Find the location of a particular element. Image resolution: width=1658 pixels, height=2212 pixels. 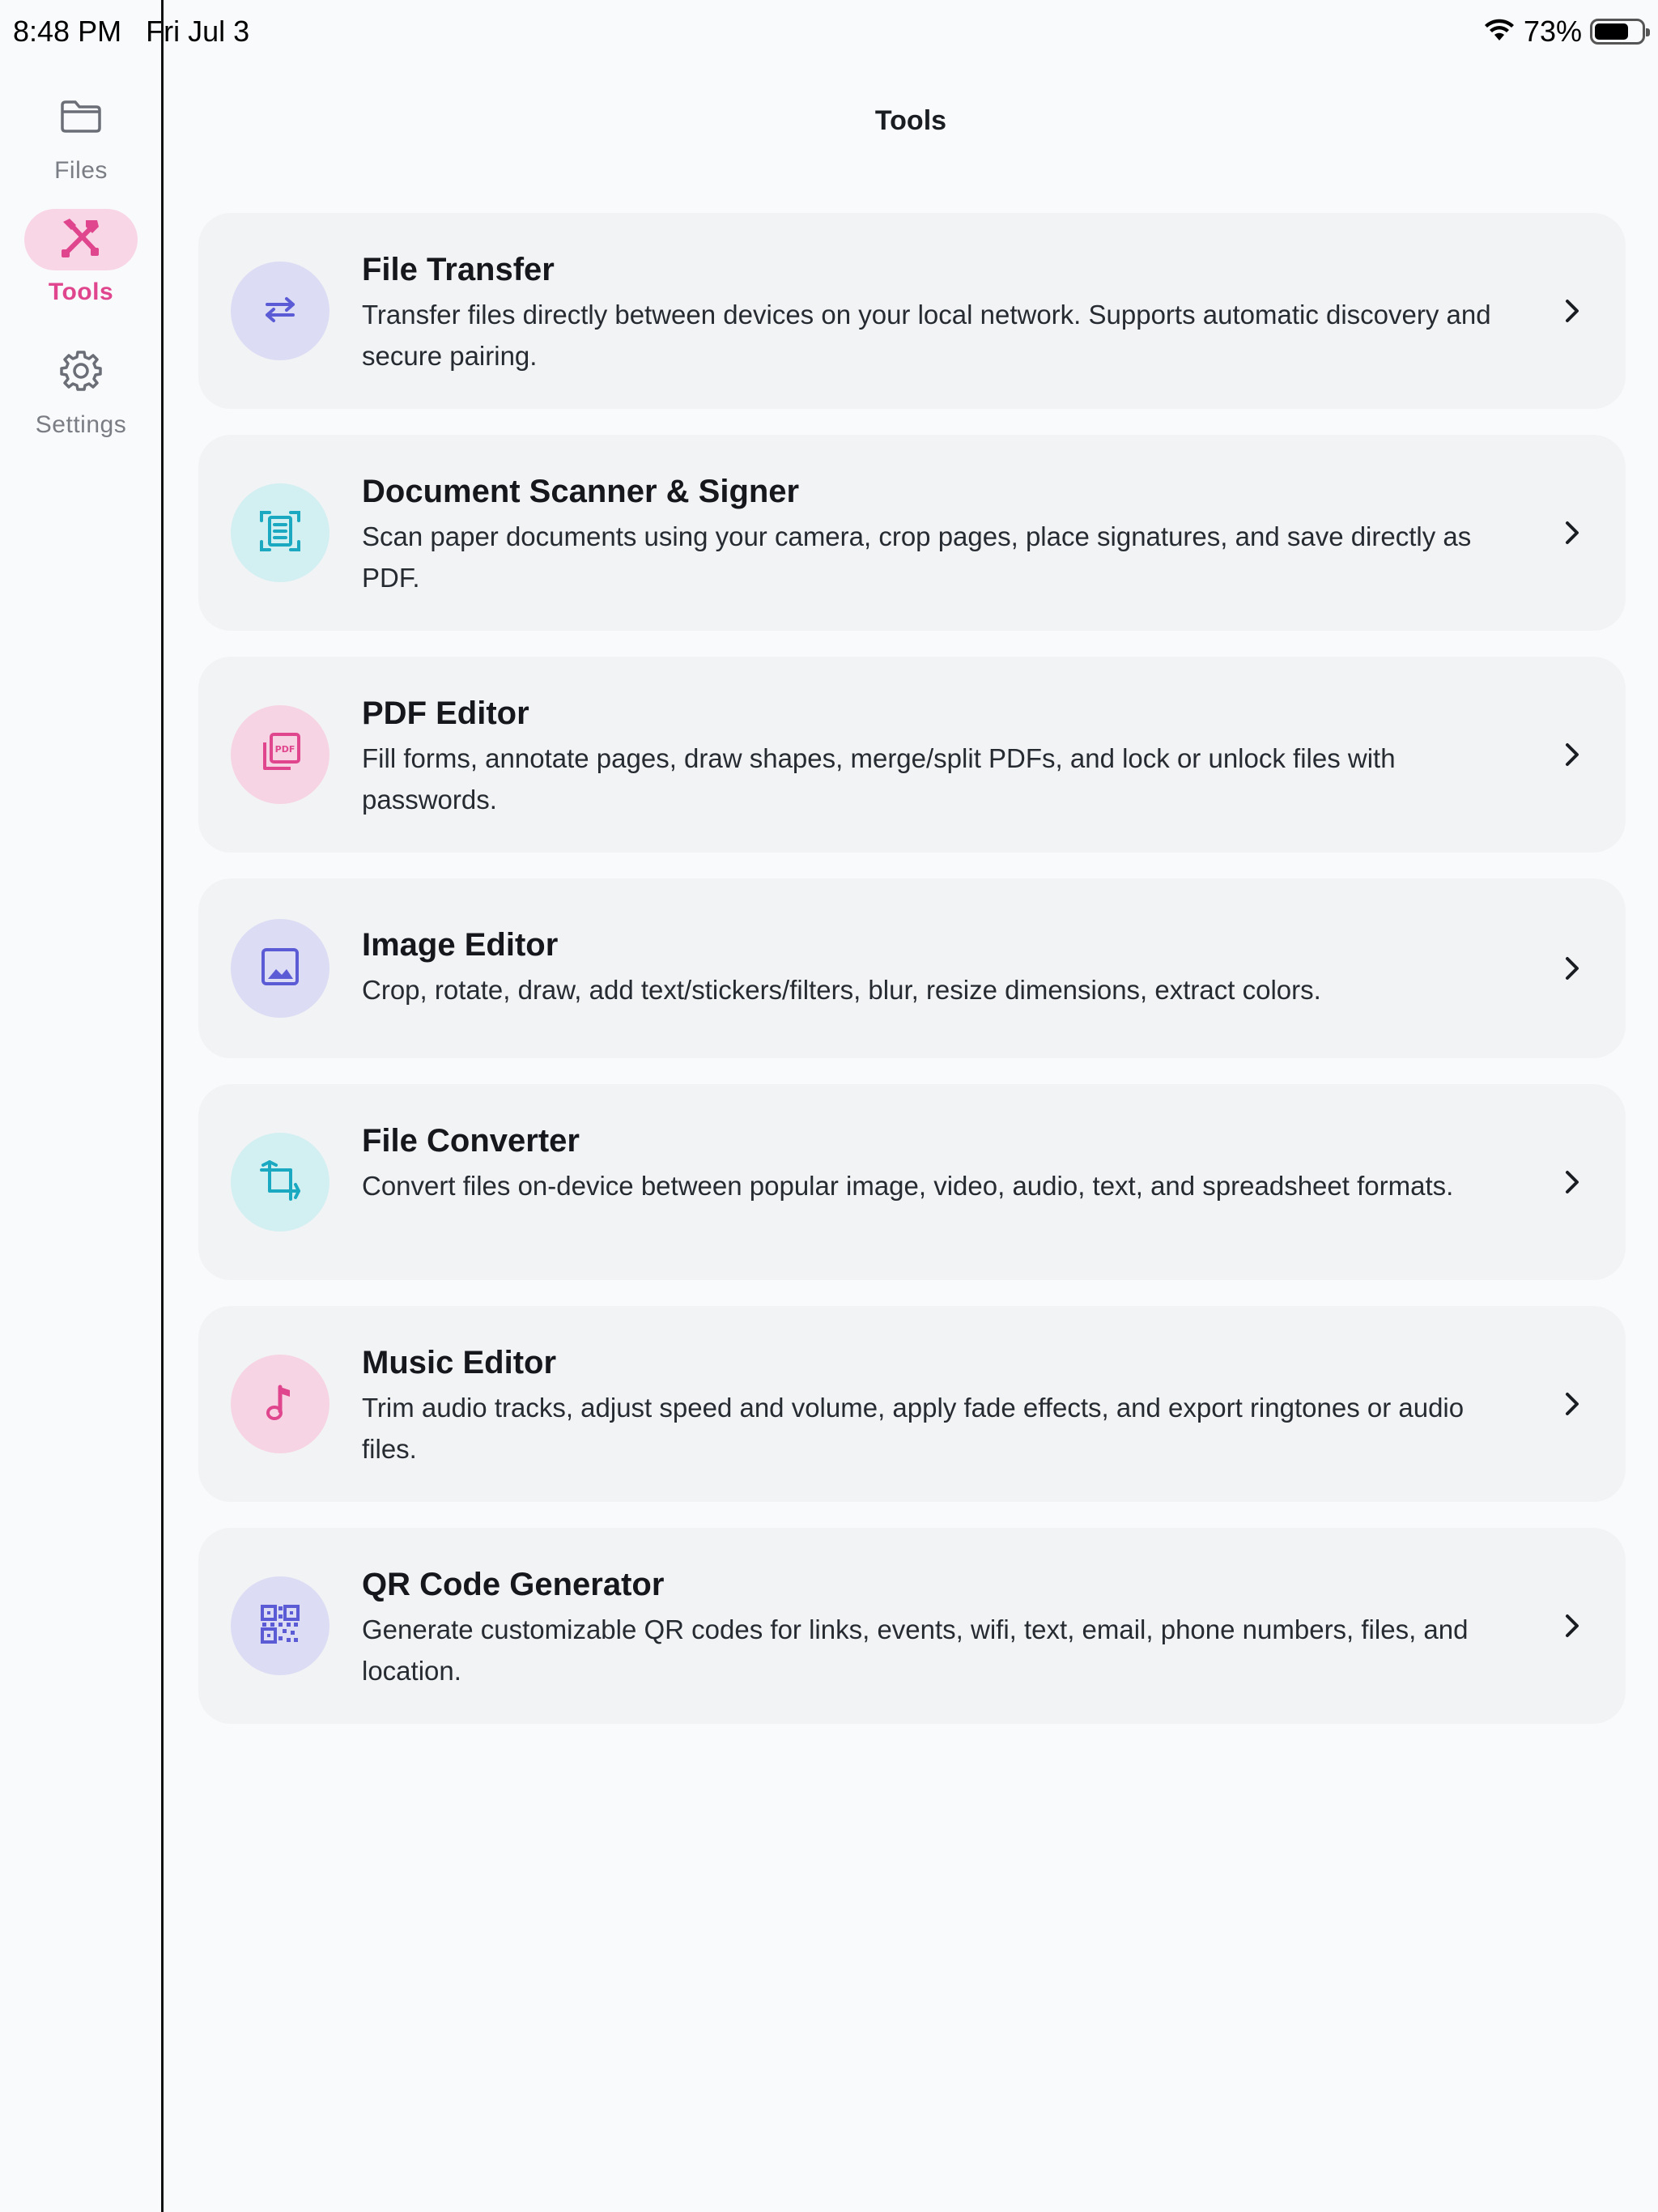

tool-title: Music Editor is located at coordinates (459, 1363).